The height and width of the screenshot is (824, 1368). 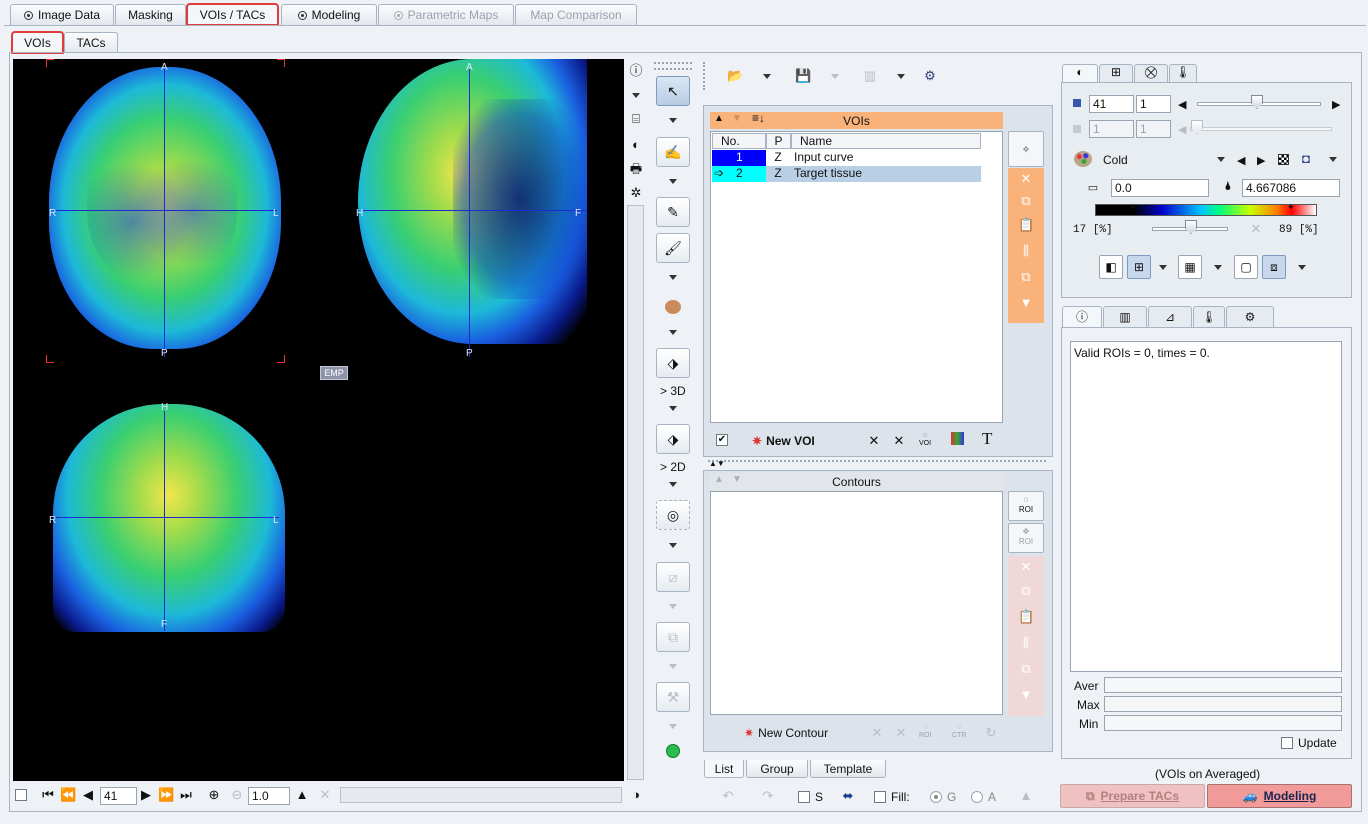 What do you see at coordinates (1151, 73) in the screenshot?
I see `tab-fusion: ⛒` at bounding box center [1151, 73].